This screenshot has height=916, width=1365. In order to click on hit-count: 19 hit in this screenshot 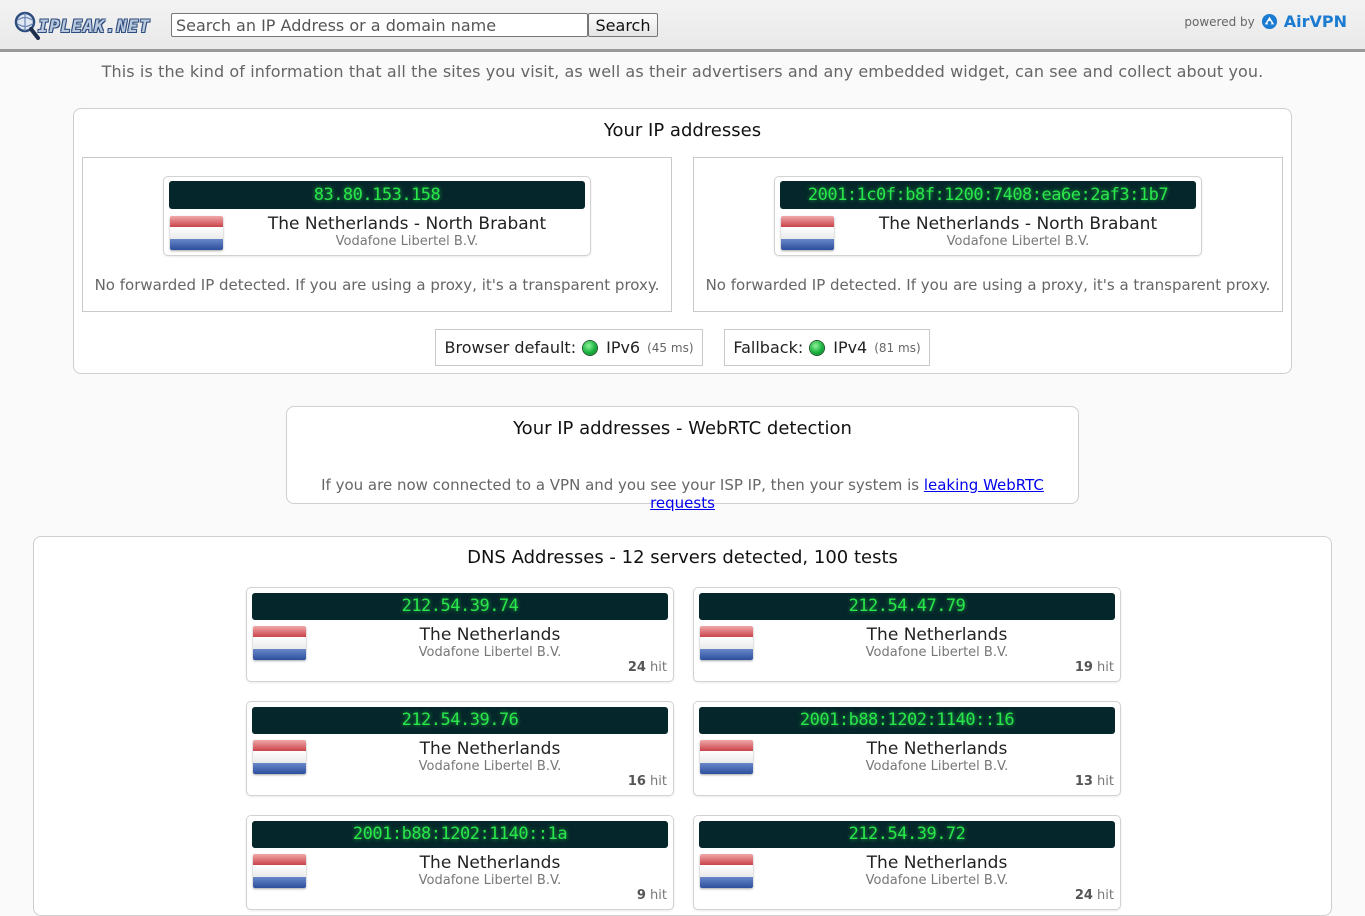, I will do `click(1094, 667)`.